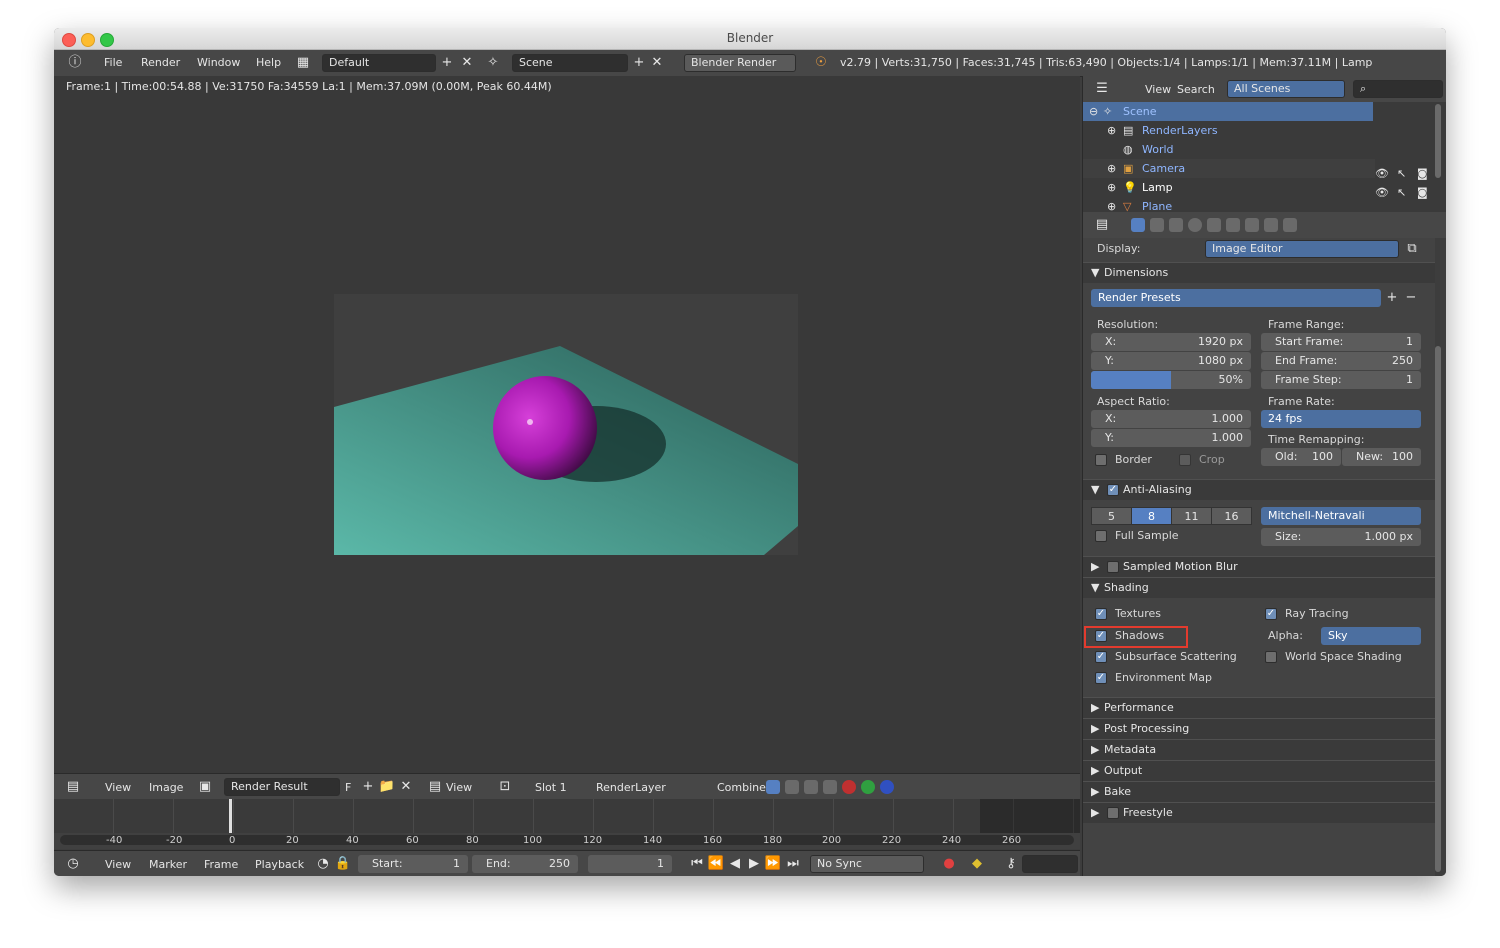  Describe the element at coordinates (1259, 770) in the screenshot. I see `output-panel-header: ▶ Output` at that location.